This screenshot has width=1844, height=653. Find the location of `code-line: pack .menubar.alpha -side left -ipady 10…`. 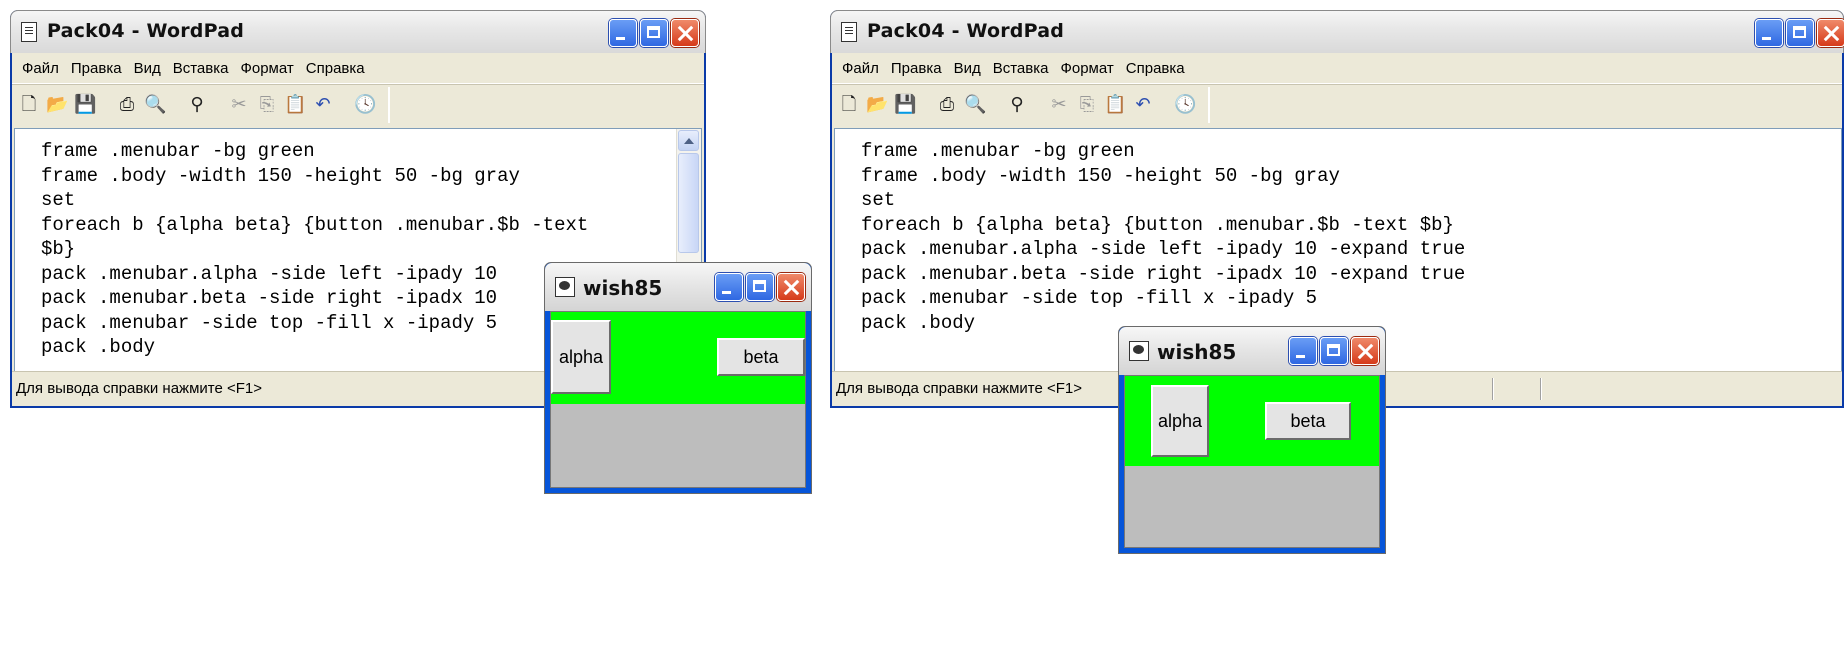

code-line: pack .menubar.alpha -side left -ipady 10… is located at coordinates (1163, 249).